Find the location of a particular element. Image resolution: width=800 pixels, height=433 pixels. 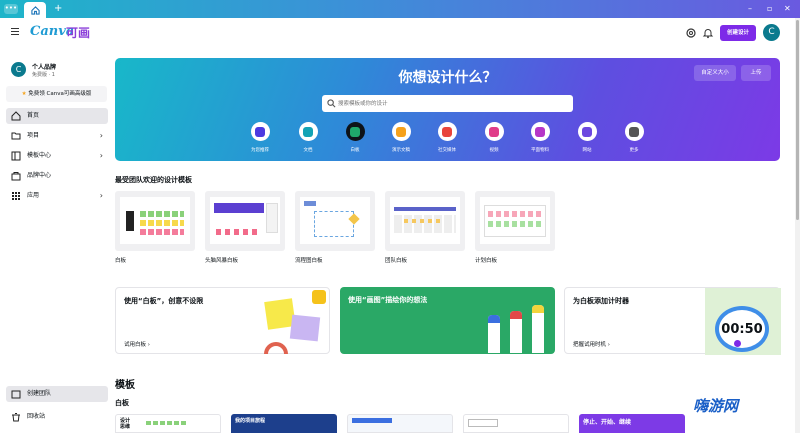

search-bar is located at coordinates (447, 103).